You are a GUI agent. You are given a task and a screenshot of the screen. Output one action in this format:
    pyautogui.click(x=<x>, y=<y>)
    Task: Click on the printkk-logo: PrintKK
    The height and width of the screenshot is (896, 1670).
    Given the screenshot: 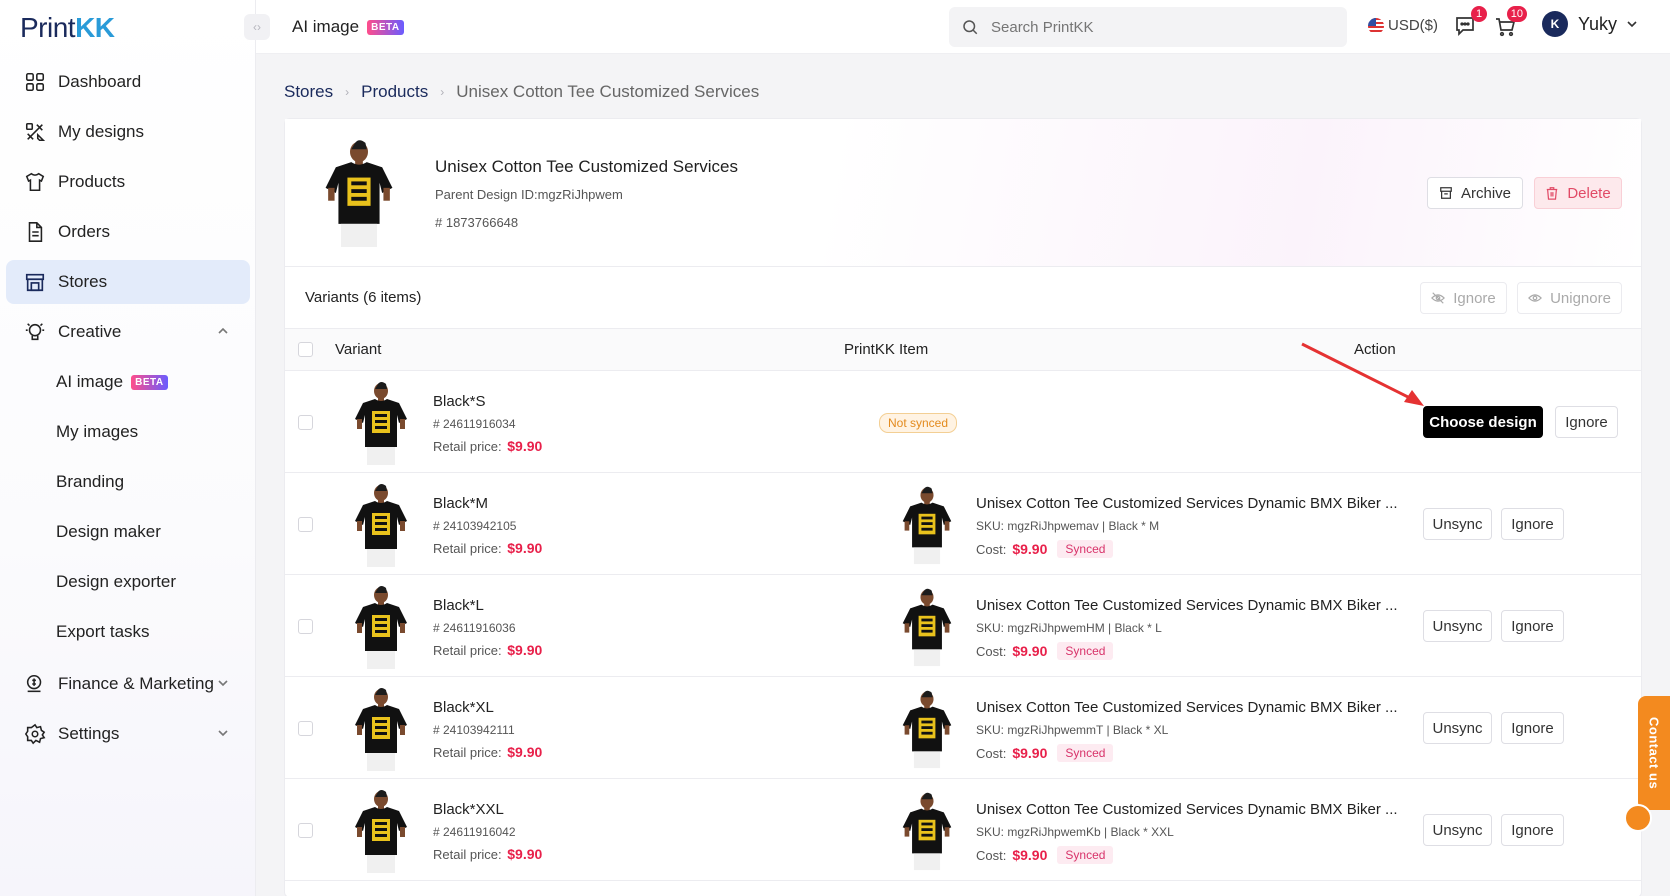 What is the action you would take?
    pyautogui.click(x=67, y=28)
    